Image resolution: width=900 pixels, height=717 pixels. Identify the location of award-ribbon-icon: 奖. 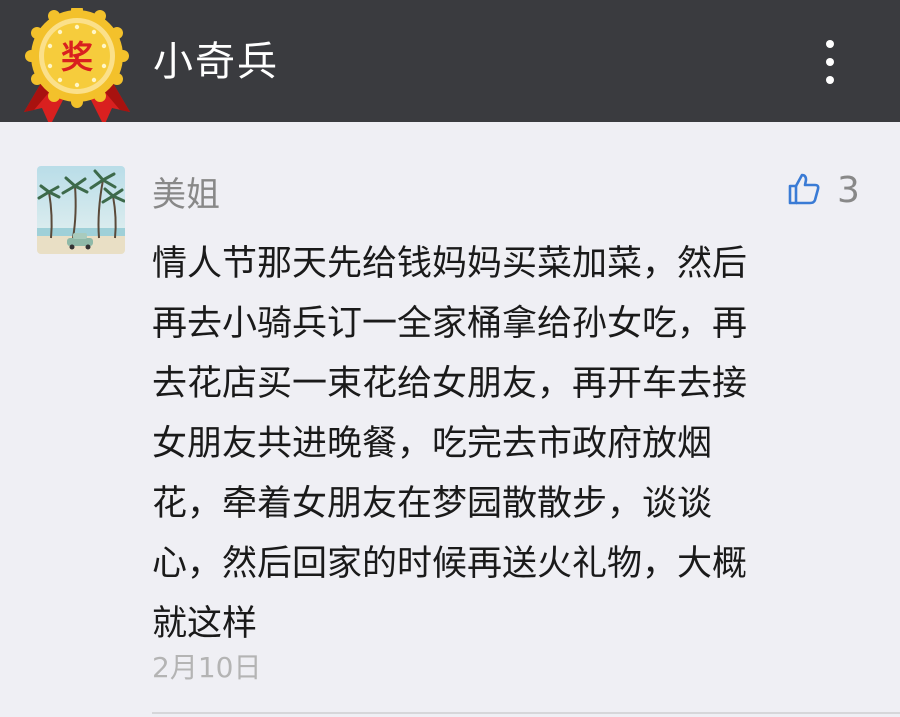
(77, 65).